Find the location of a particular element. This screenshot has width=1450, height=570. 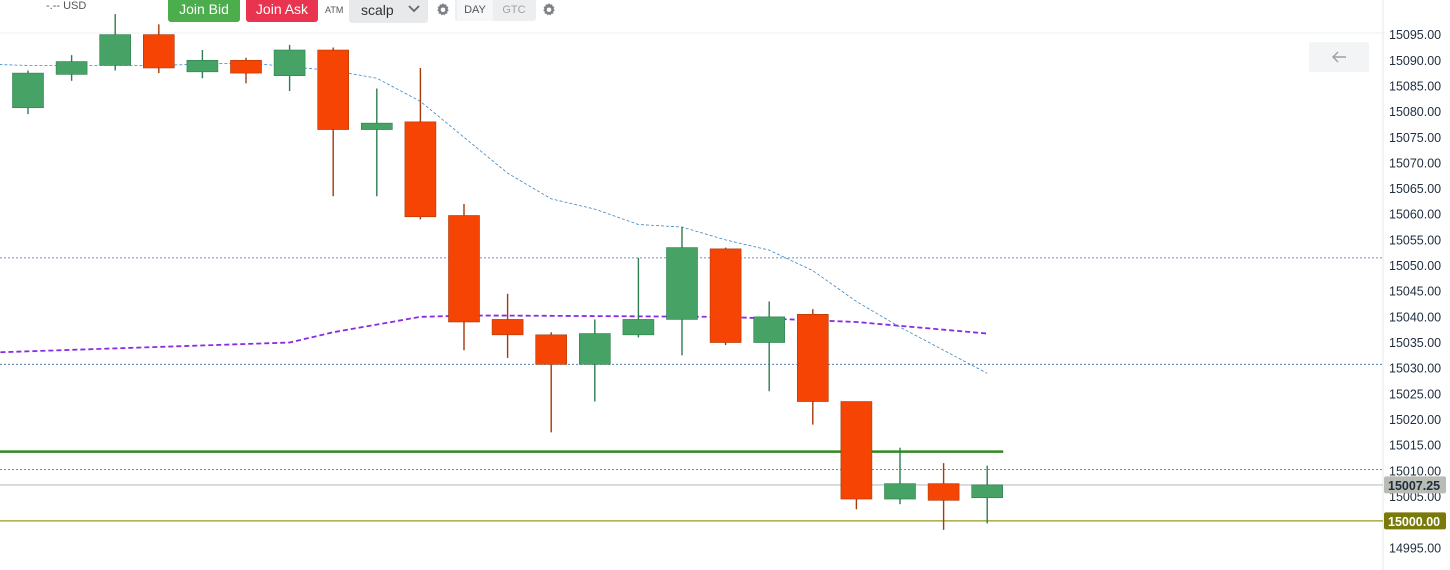

join-bid-button: Join Bid is located at coordinates (204, 11).